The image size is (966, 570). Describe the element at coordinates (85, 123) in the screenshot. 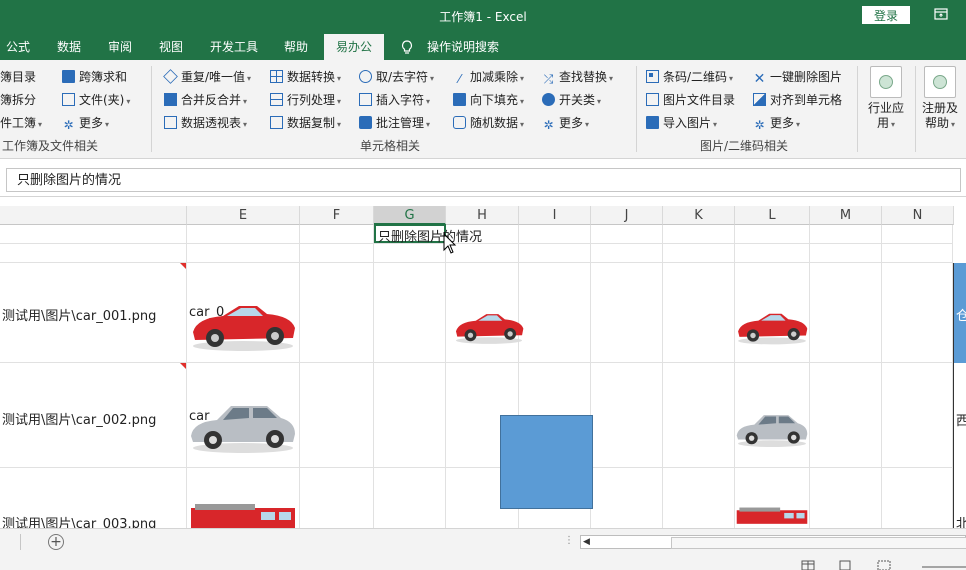

I see `group1-more-button: ✲ 更多 ▾` at that location.